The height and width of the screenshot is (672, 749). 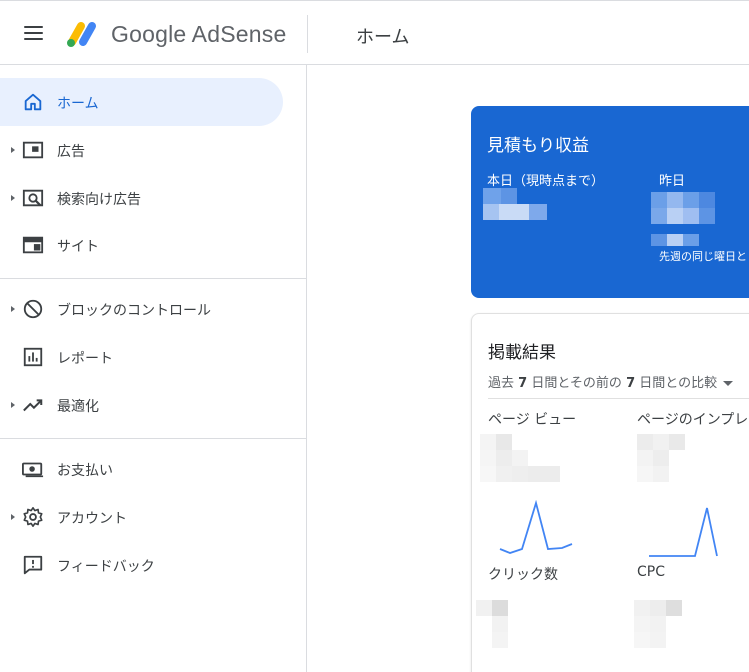 I want to click on comparison-period-dropdown: 過去 7 日間とその前の 7 日間との比較, so click(x=611, y=381).